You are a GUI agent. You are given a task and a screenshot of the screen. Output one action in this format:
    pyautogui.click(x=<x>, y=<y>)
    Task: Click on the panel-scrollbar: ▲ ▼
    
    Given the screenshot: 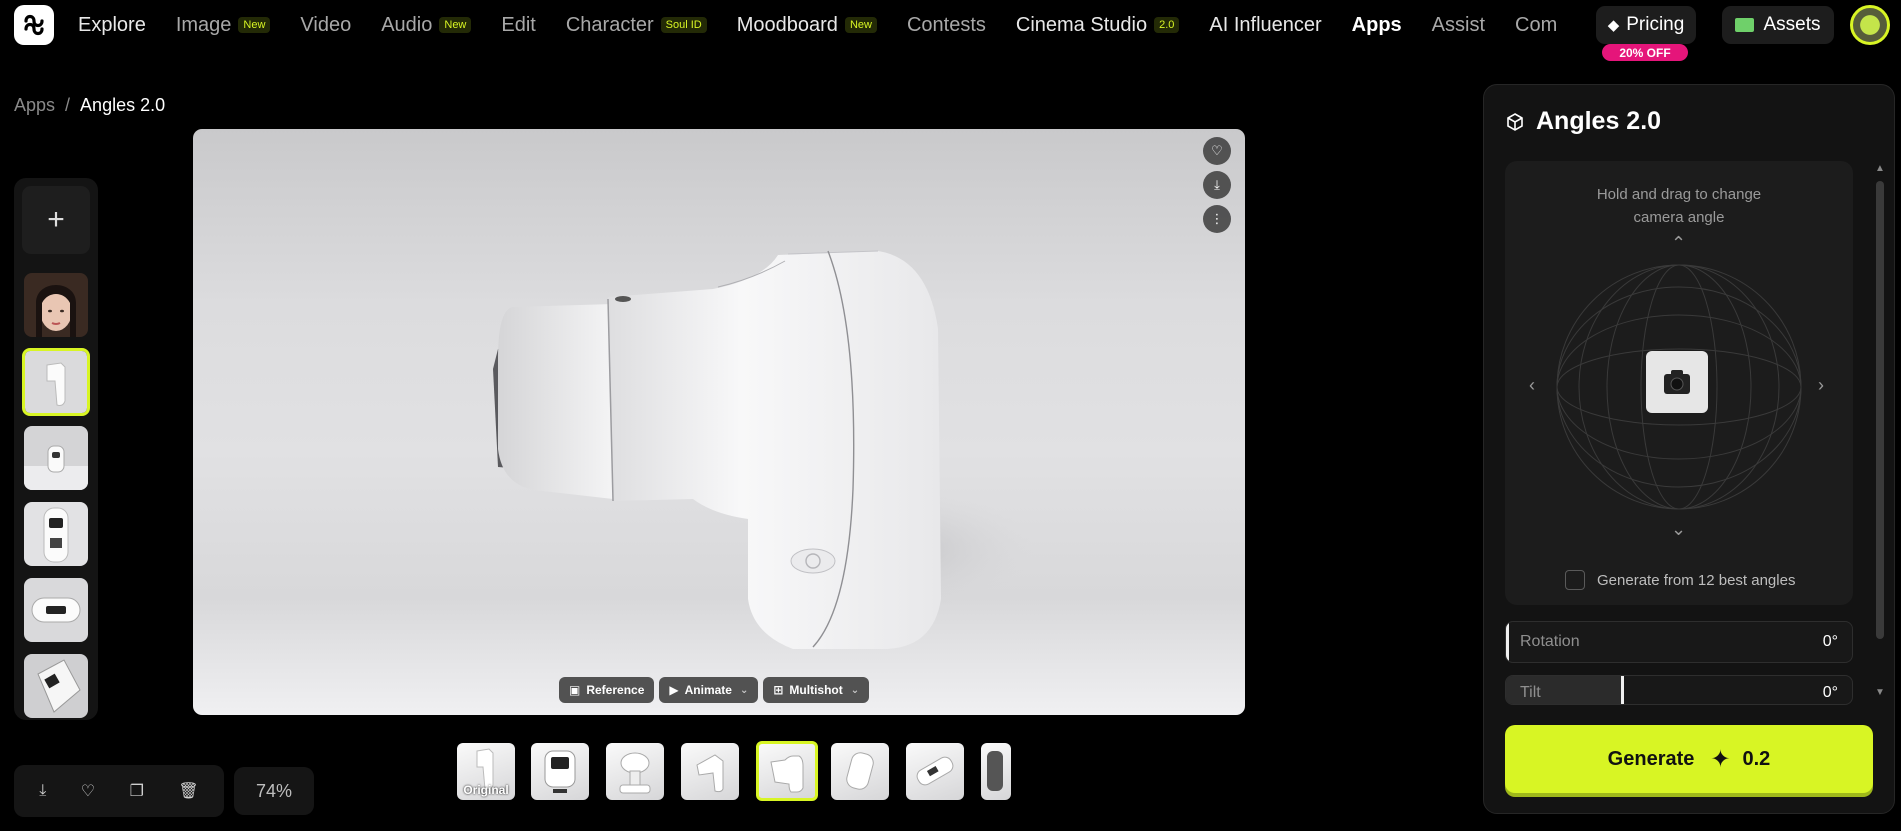 What is the action you would take?
    pyautogui.click(x=1879, y=433)
    